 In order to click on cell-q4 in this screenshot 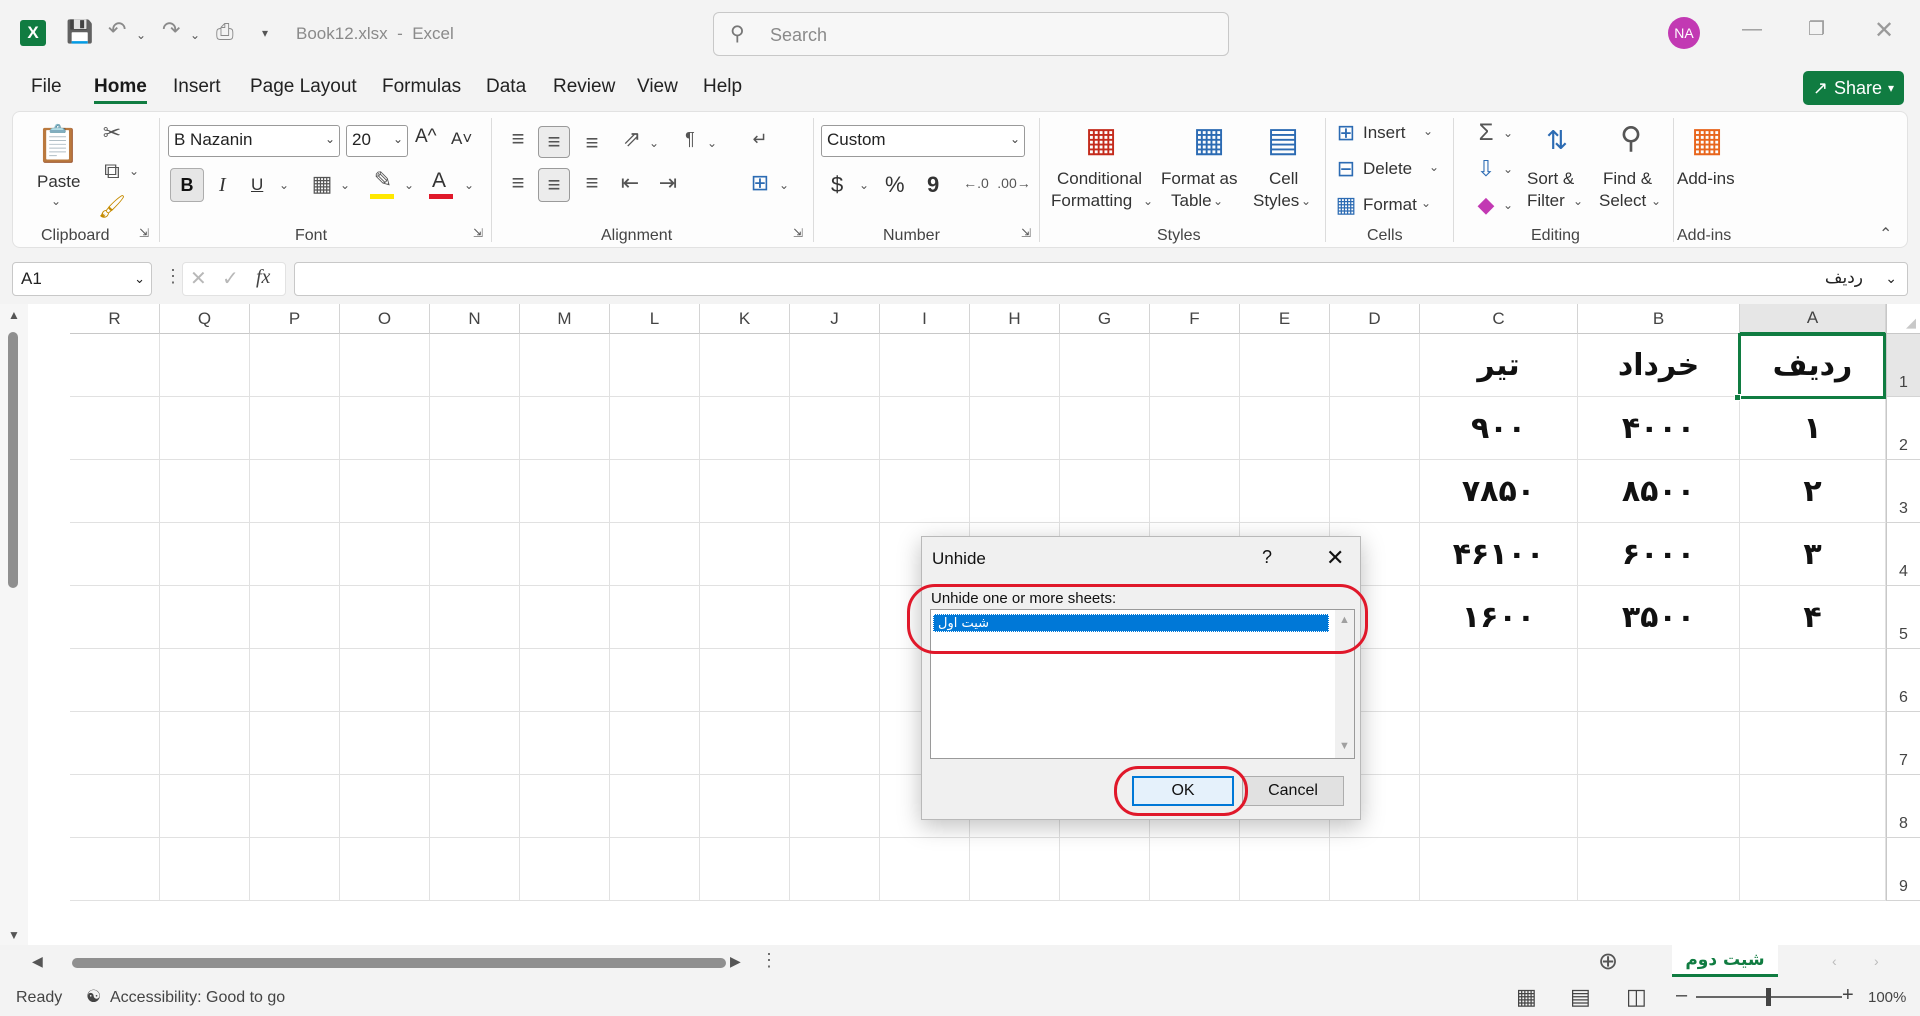, I will do `click(205, 554)`.